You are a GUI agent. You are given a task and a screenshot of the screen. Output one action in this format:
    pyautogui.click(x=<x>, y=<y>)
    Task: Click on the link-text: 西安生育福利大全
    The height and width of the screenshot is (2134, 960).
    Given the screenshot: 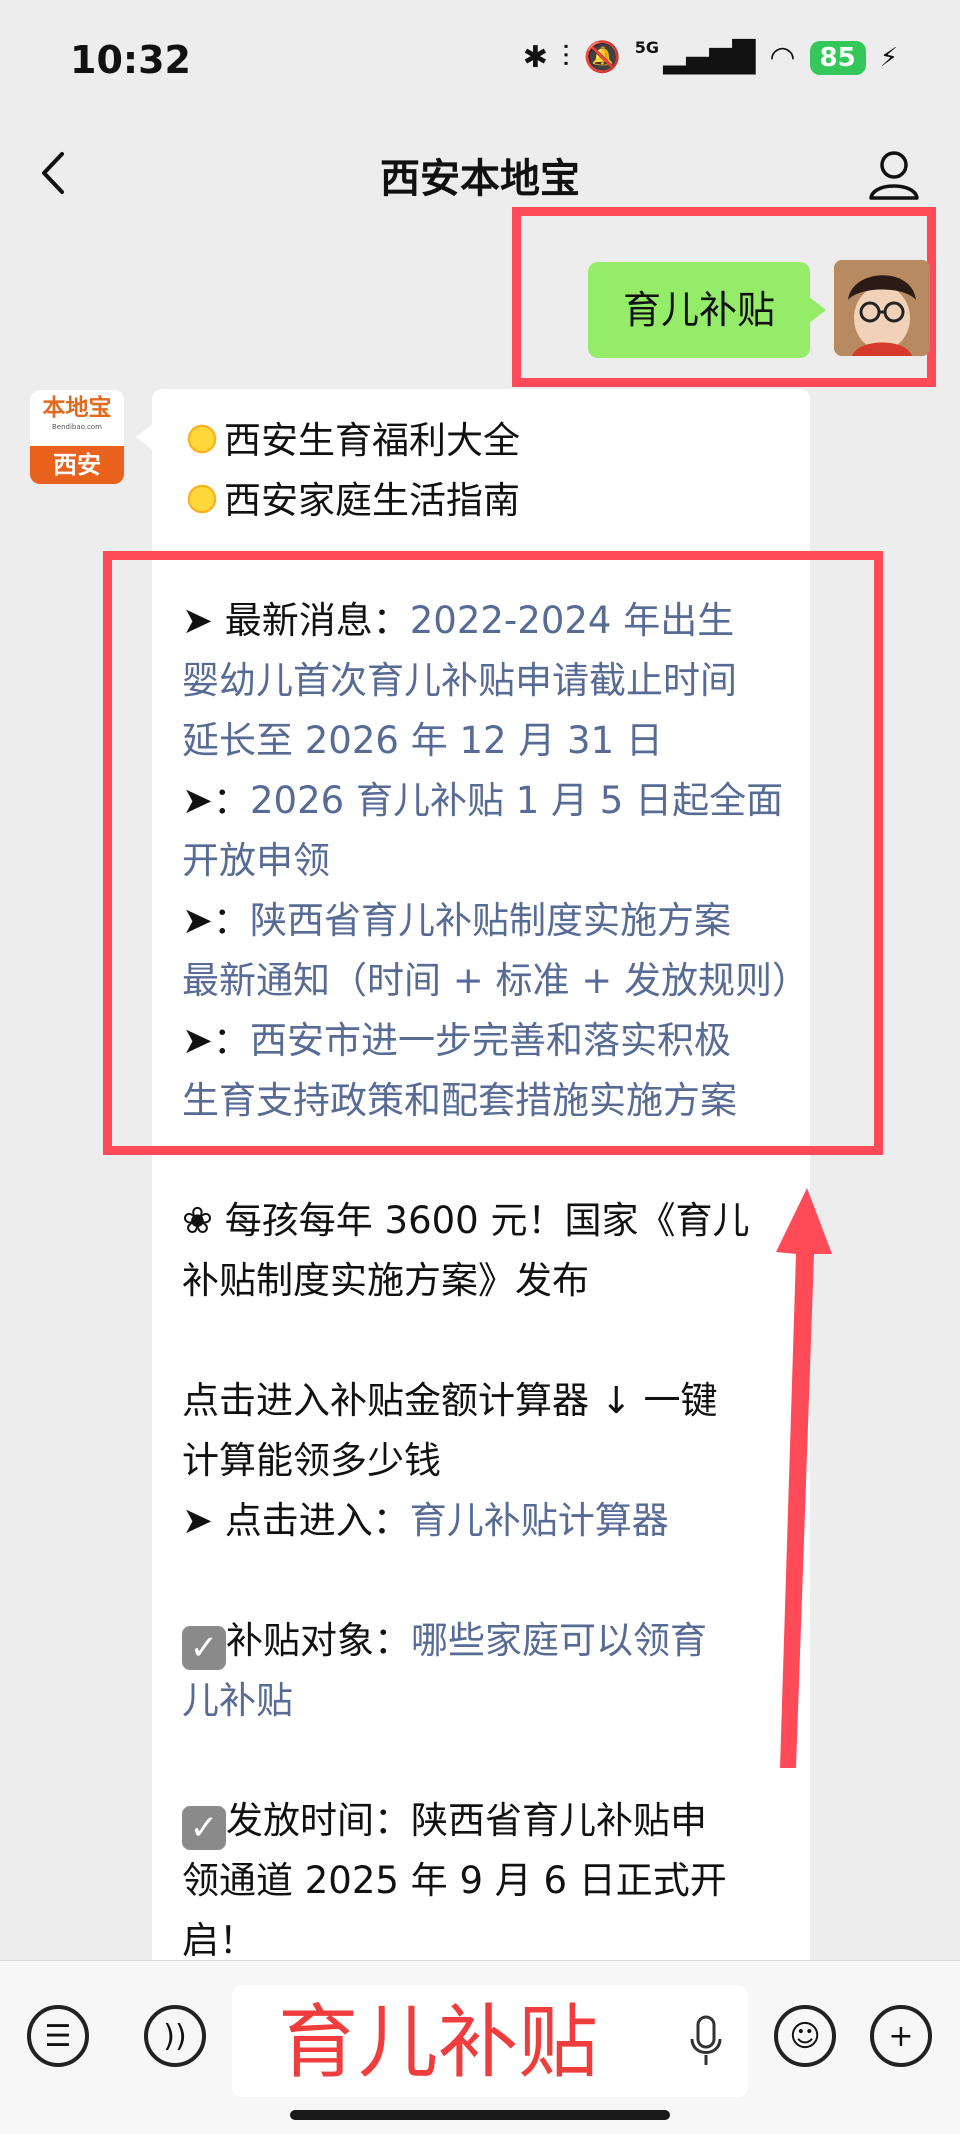 What is the action you would take?
    pyautogui.click(x=372, y=440)
    